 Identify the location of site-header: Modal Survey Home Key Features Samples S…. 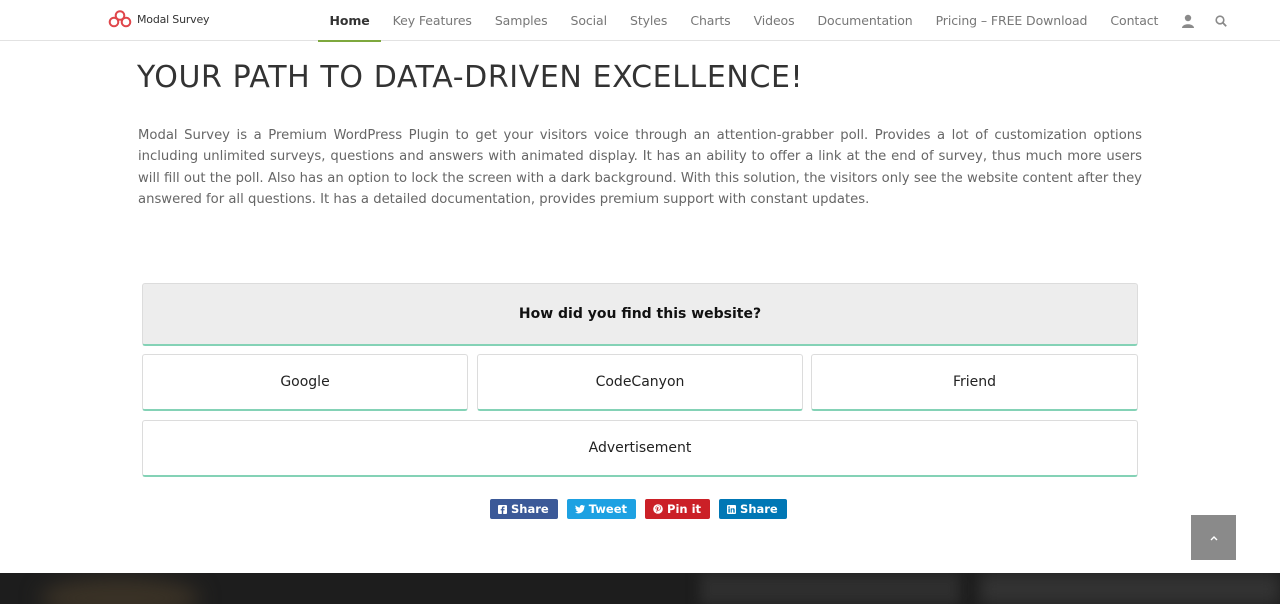
(640, 21).